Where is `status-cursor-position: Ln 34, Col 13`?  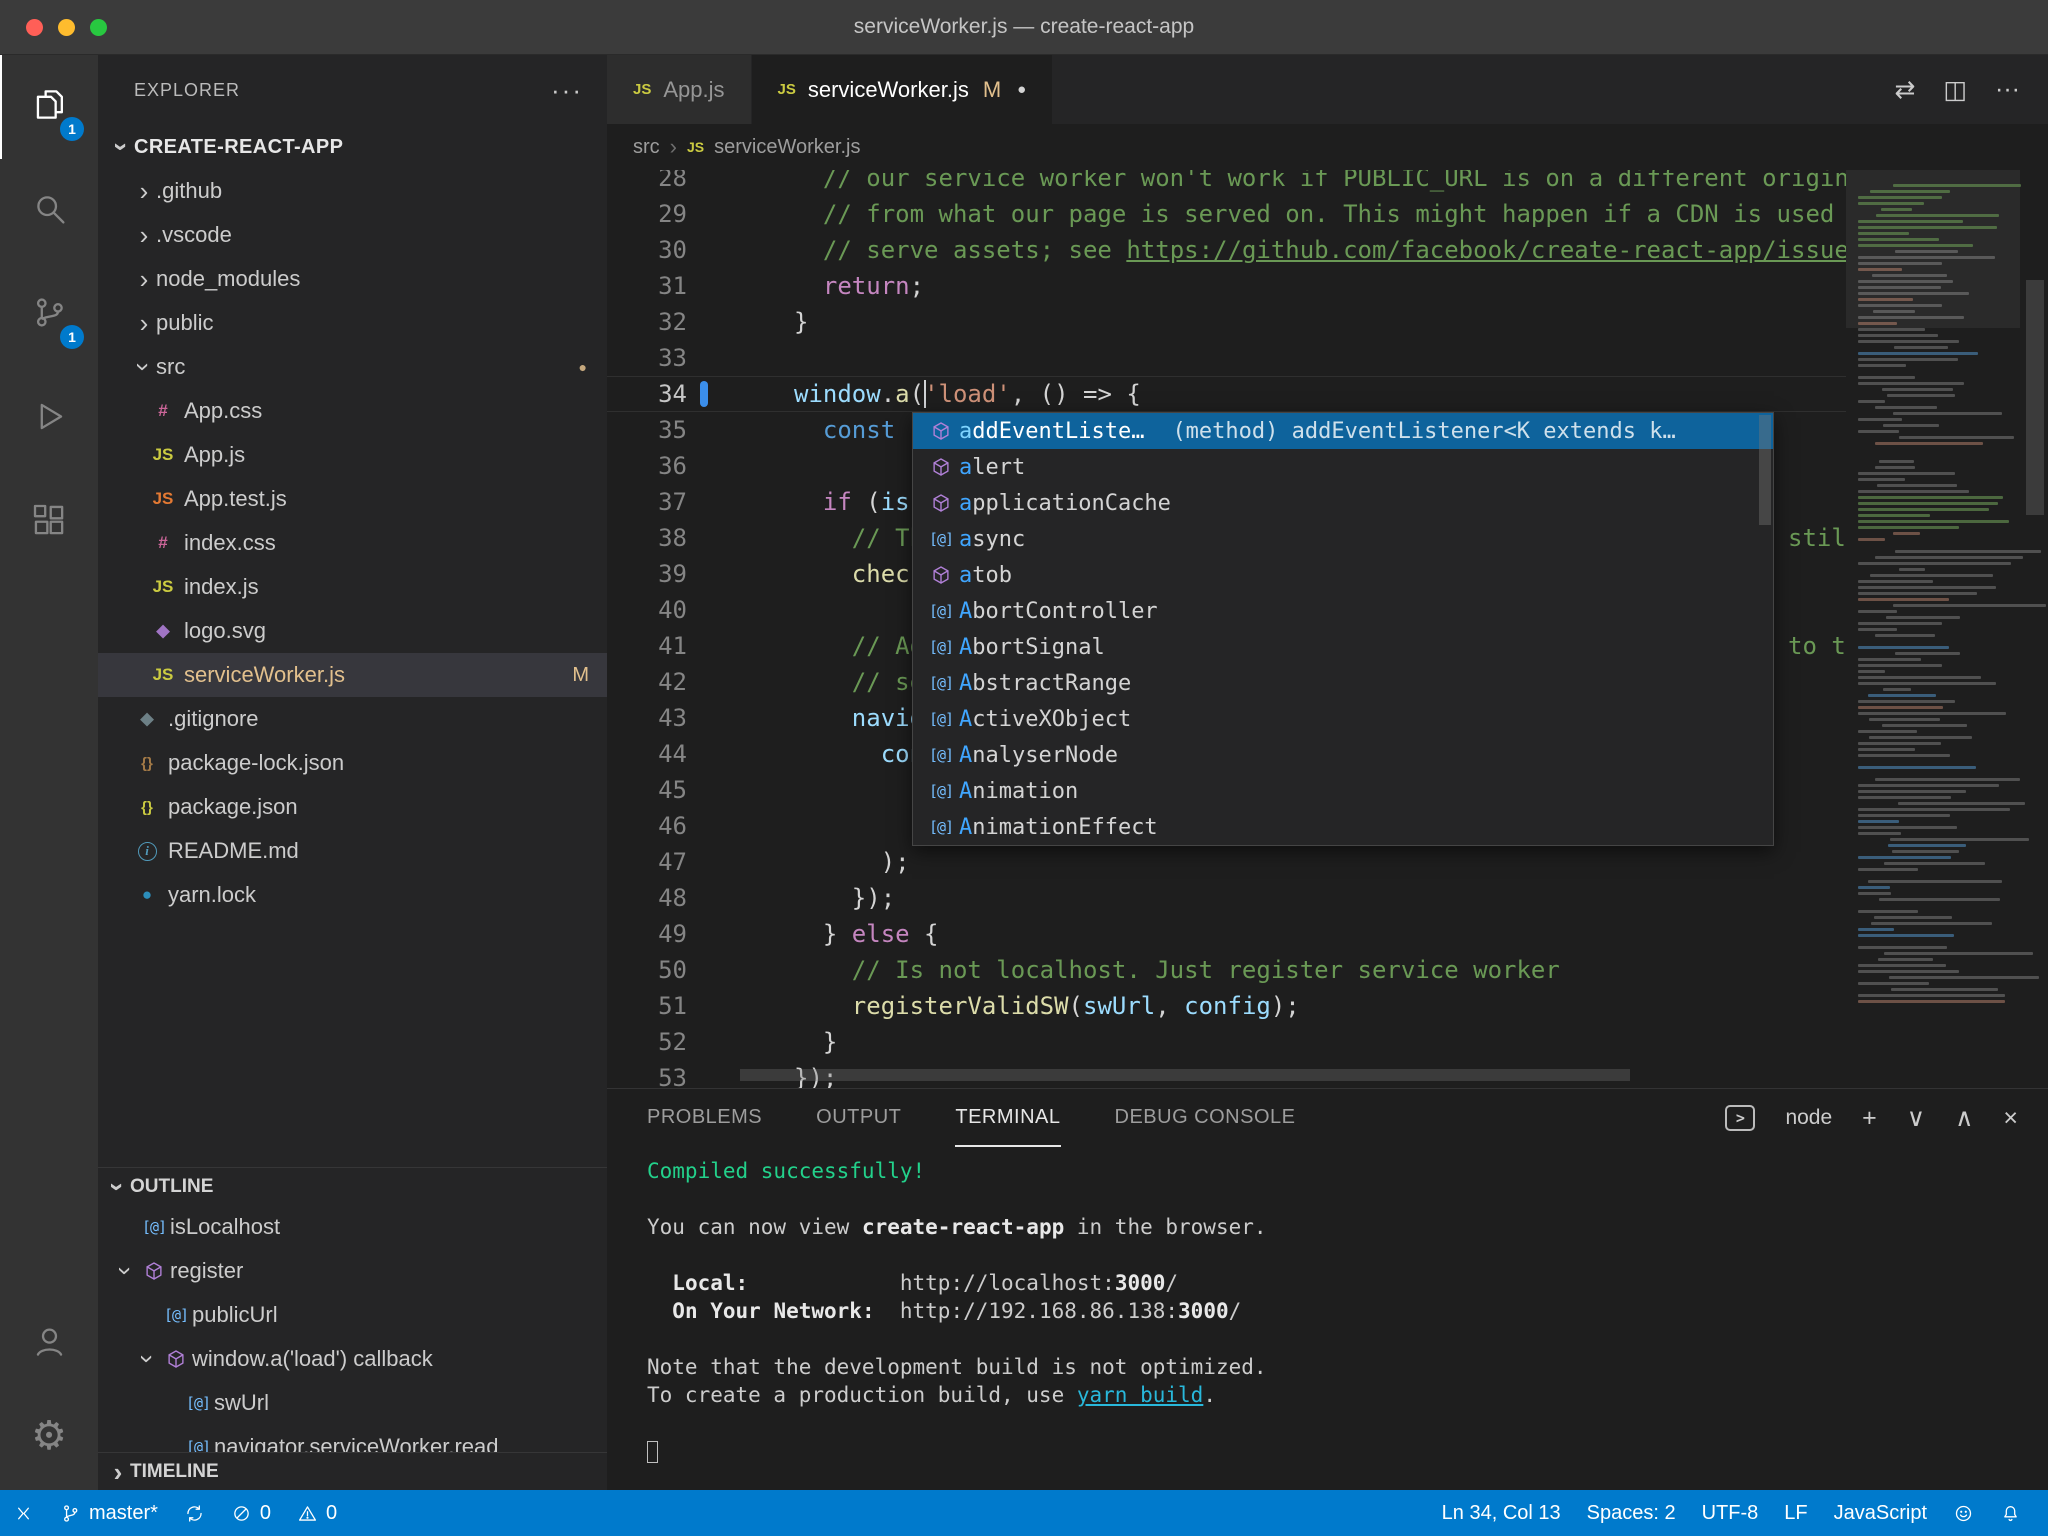
status-cursor-position: Ln 34, Col 13 is located at coordinates (1501, 1513).